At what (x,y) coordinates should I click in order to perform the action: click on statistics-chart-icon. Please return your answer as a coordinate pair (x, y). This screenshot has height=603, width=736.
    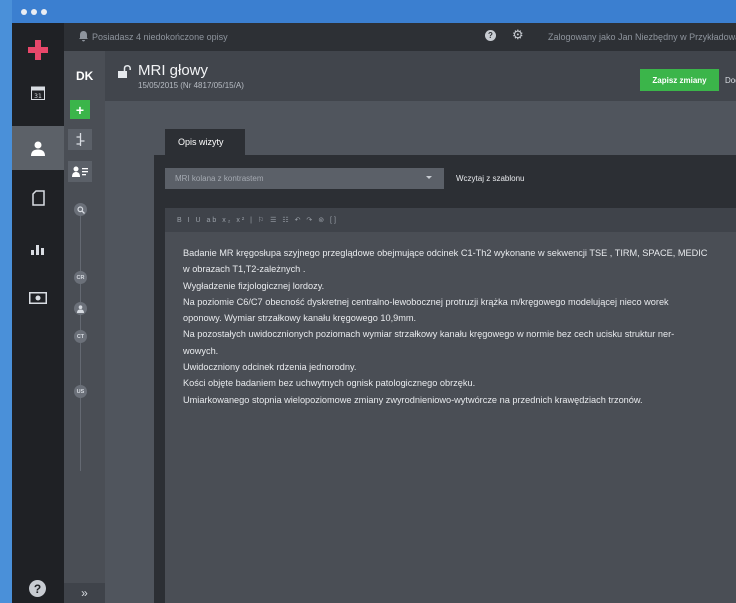
    Looking at the image, I should click on (38, 248).